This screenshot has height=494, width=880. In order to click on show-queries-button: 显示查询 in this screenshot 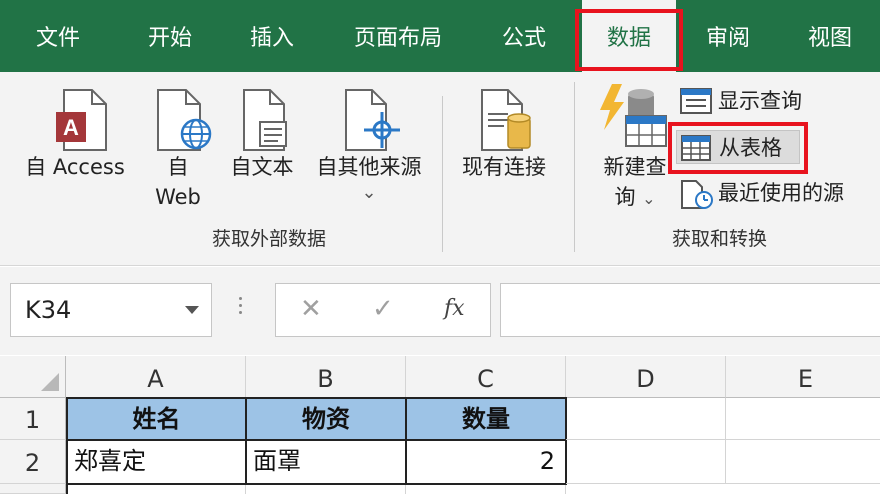, I will do `click(755, 101)`.